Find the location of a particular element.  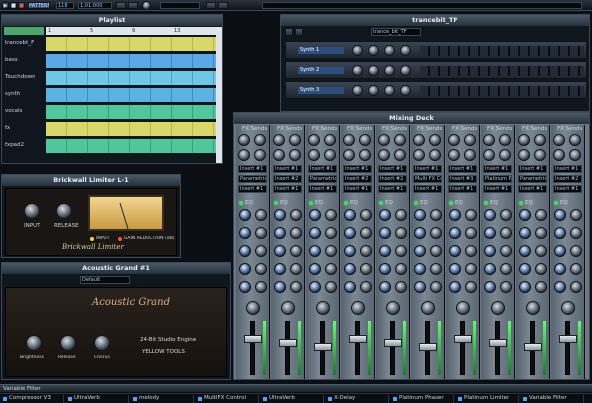

grand-title: Acoustic Grand #1 is located at coordinates (116, 268).